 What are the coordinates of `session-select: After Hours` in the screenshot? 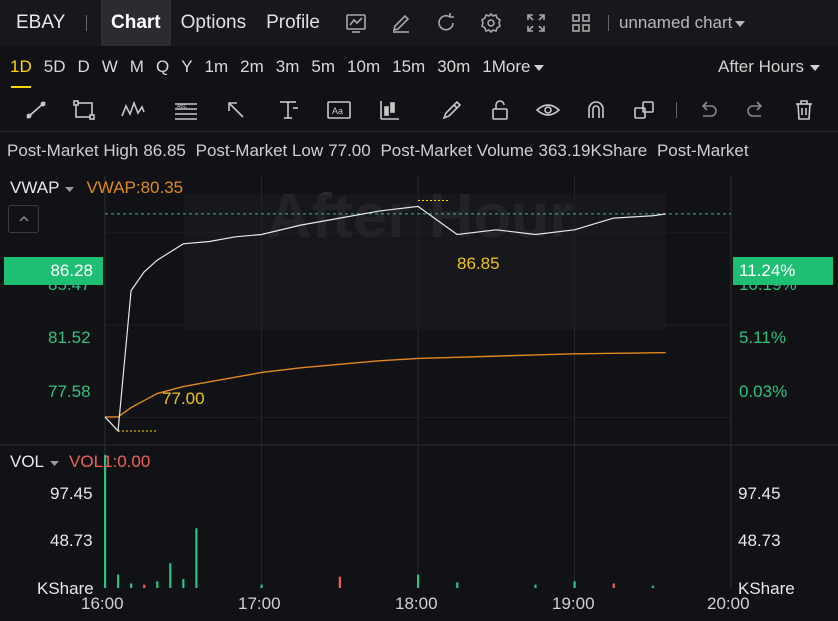 It's located at (769, 67).